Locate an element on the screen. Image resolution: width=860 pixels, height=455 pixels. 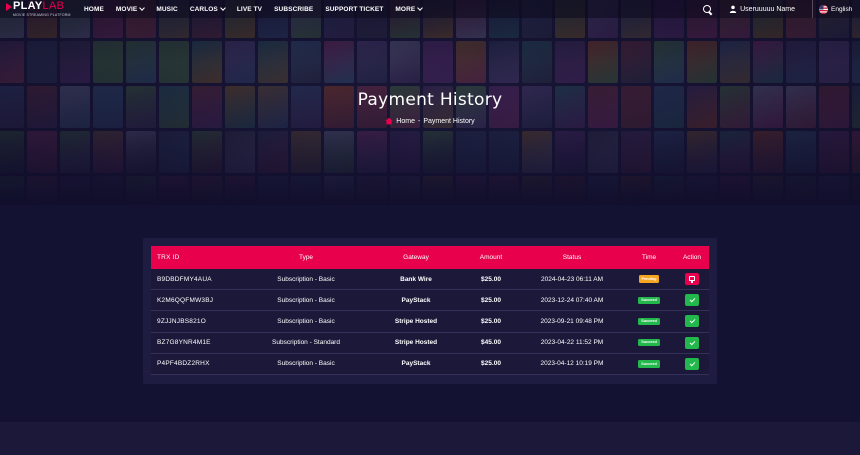
status-badge: Pending is located at coordinates (649, 279).